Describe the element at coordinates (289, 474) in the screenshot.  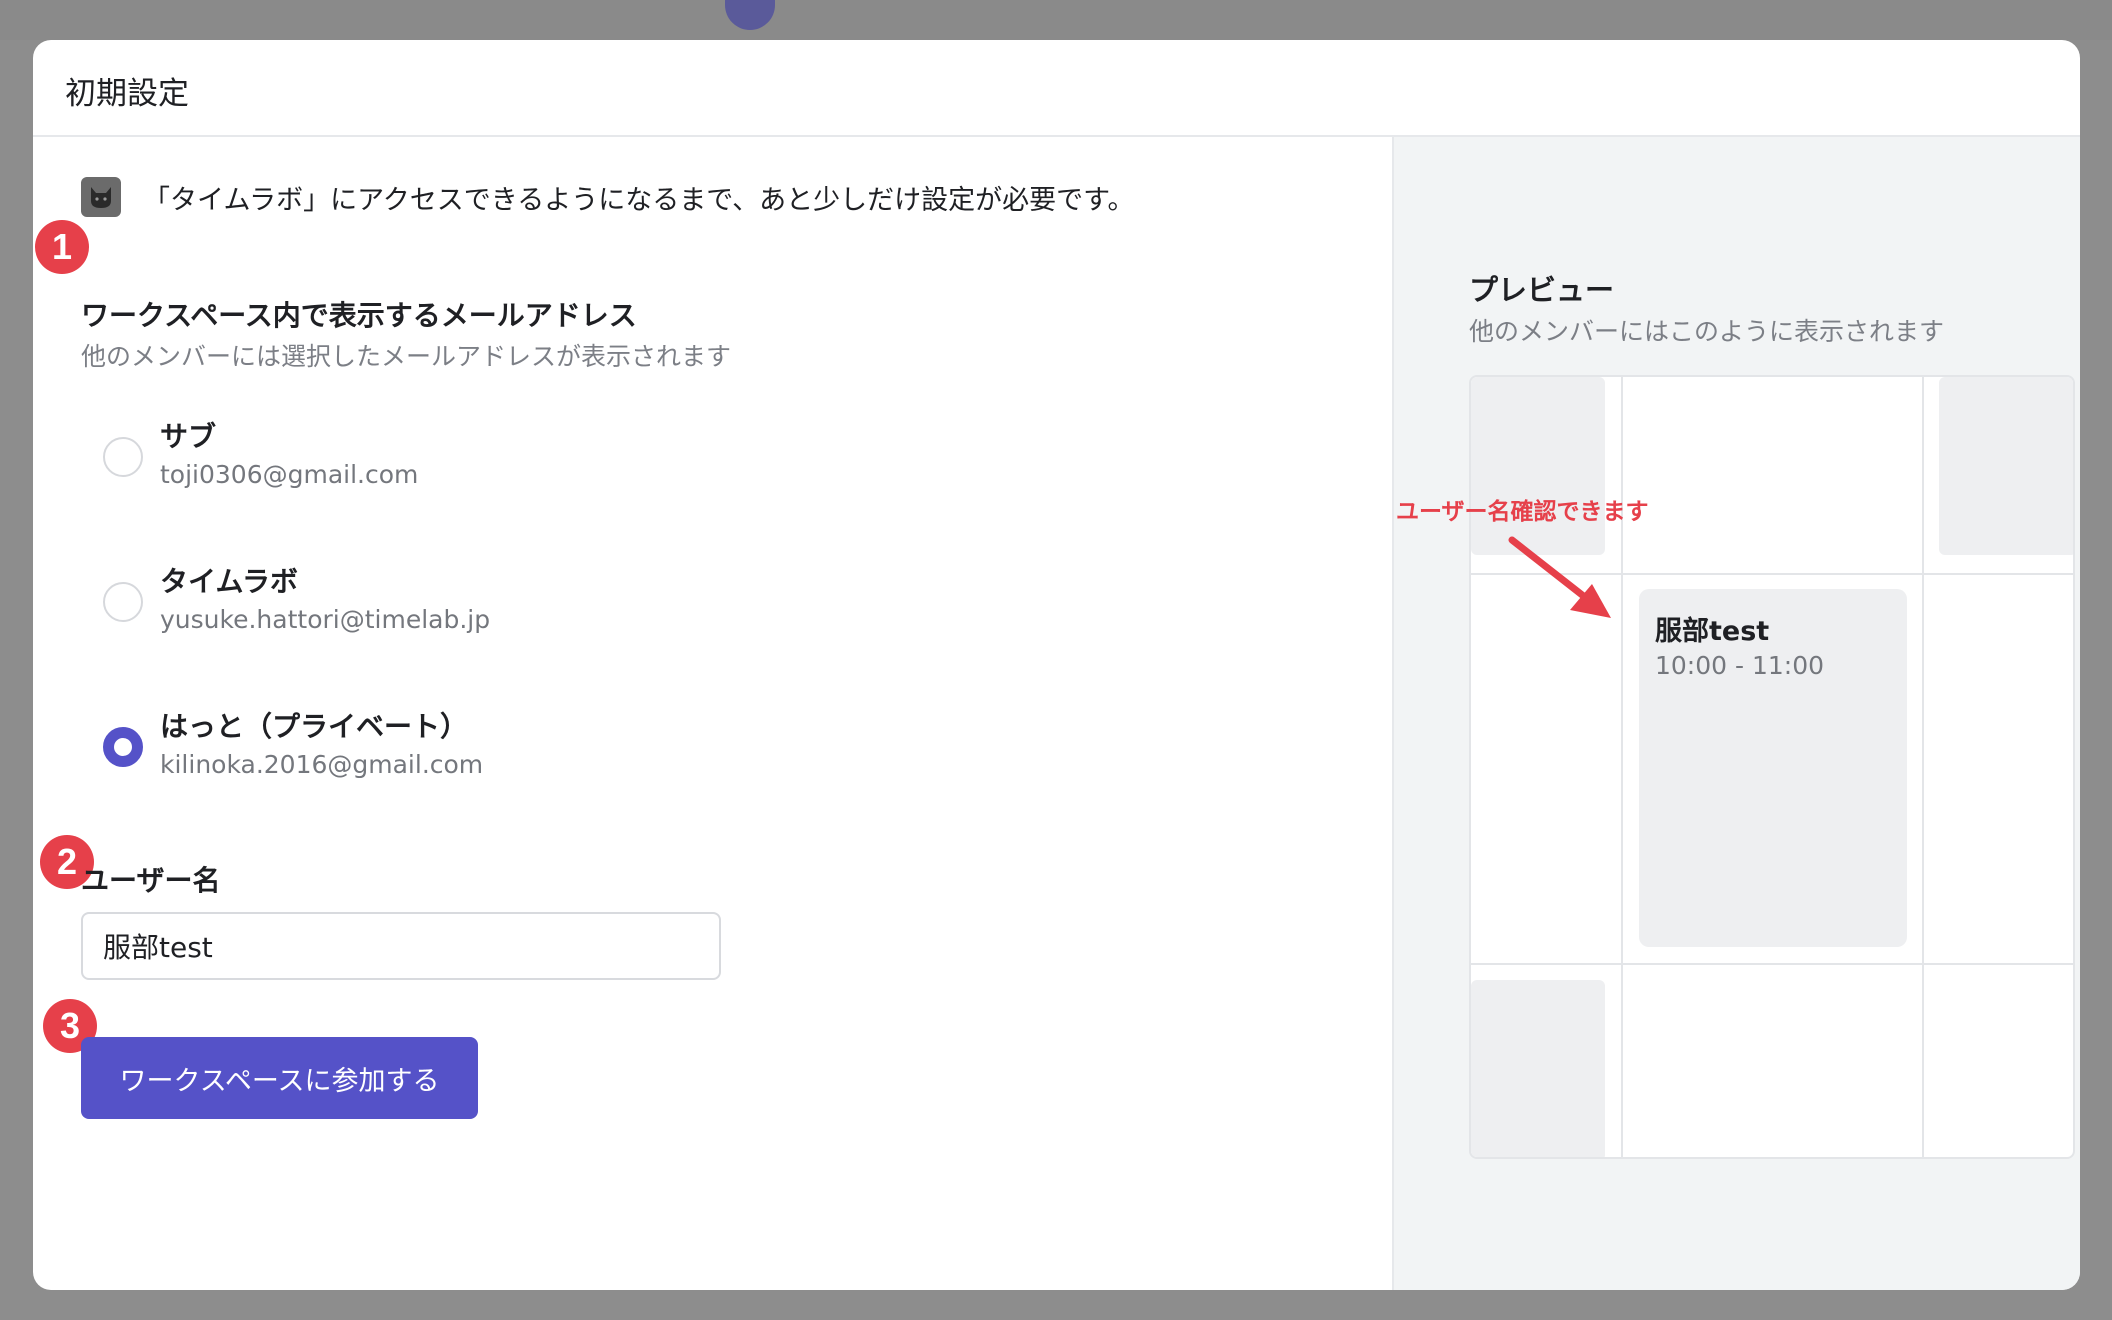
I see `option-email: toji0306@gmail.com` at that location.